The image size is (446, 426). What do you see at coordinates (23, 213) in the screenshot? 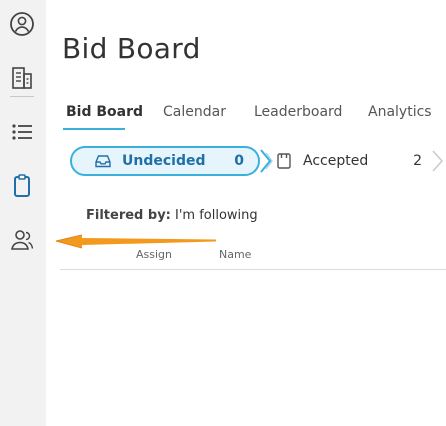
I see `sidebar` at bounding box center [23, 213].